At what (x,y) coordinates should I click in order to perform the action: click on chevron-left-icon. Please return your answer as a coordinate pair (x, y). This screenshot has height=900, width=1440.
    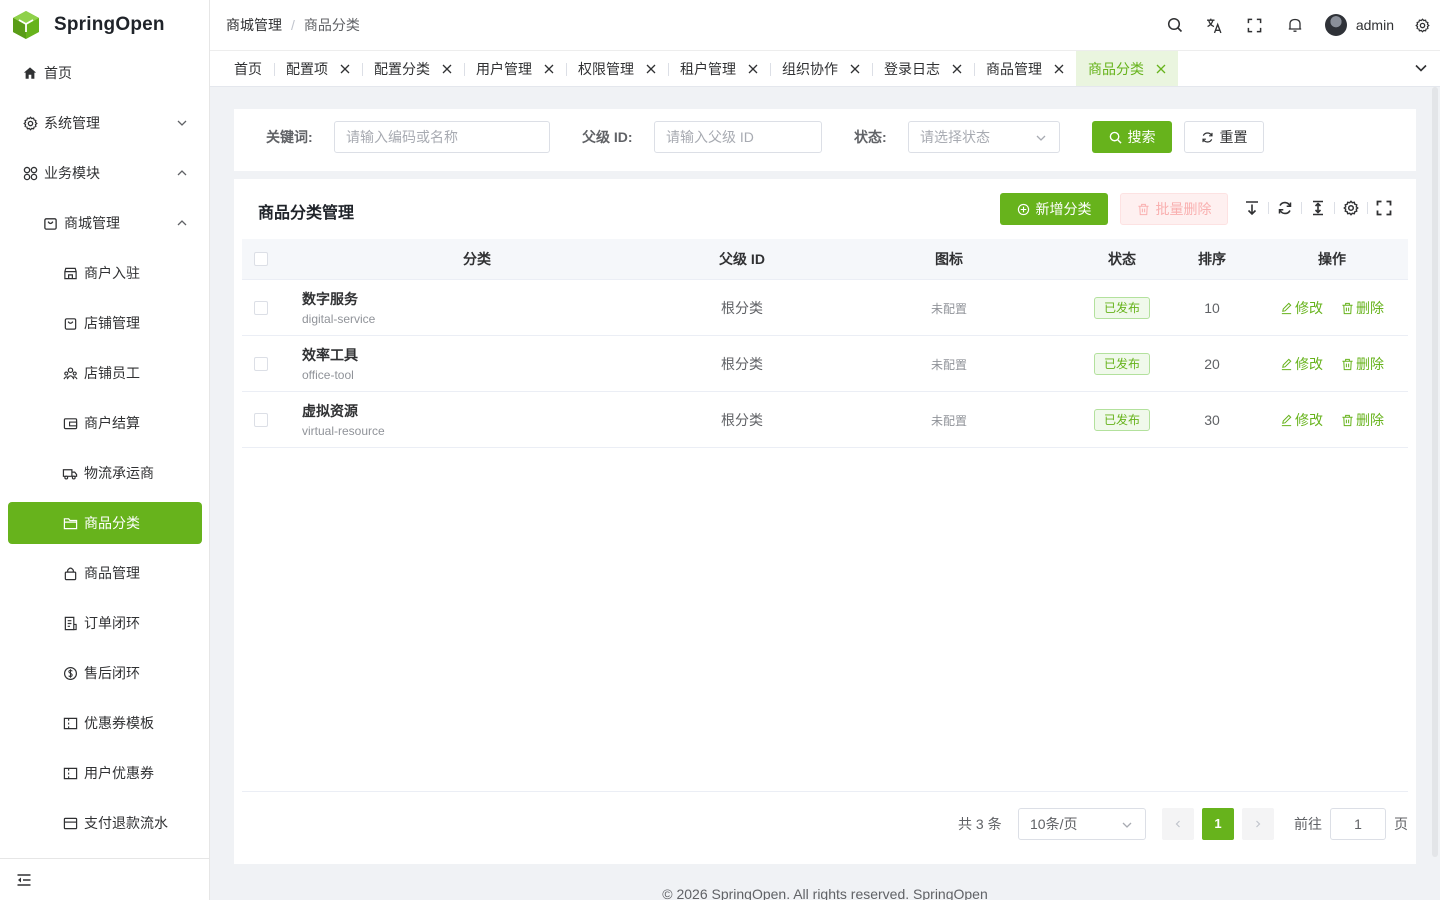
    Looking at the image, I should click on (1177, 824).